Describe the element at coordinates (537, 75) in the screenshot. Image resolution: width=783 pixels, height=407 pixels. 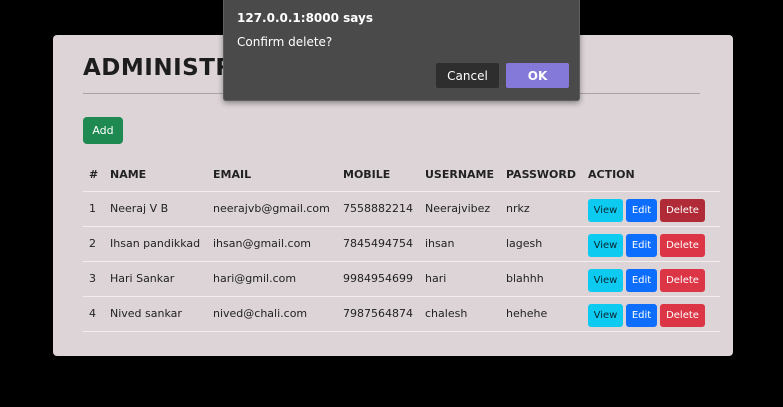
I see `ok-button: OK` at that location.